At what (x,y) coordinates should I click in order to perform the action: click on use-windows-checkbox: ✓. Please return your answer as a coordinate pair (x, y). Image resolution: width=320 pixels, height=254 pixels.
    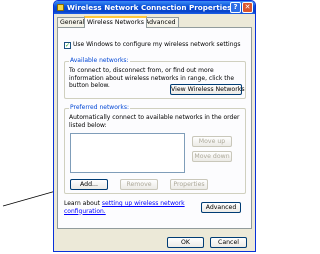
    Looking at the image, I should click on (67, 45).